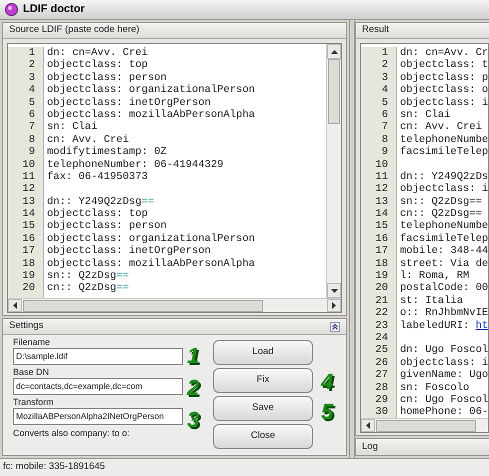 This screenshot has height=476, width=489. I want to click on code-line: street: Via de, so click(444, 264).